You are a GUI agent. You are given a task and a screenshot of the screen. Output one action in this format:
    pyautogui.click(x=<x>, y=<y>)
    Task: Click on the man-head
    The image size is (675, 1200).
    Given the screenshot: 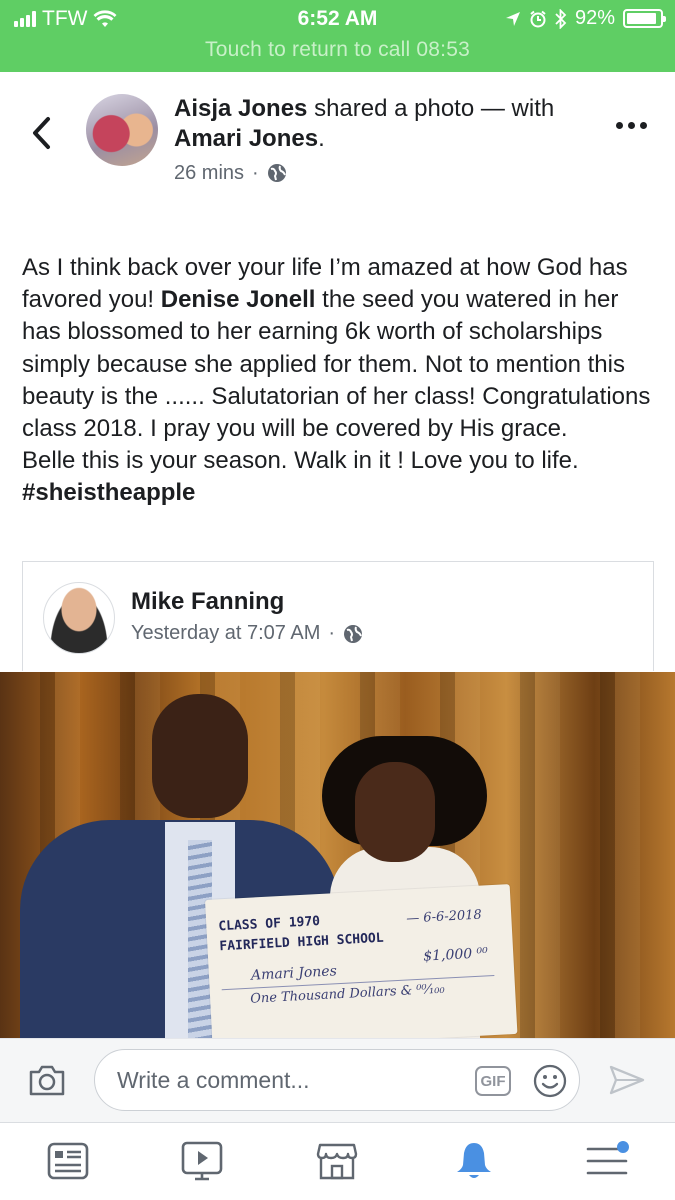 What is the action you would take?
    pyautogui.click(x=200, y=756)
    